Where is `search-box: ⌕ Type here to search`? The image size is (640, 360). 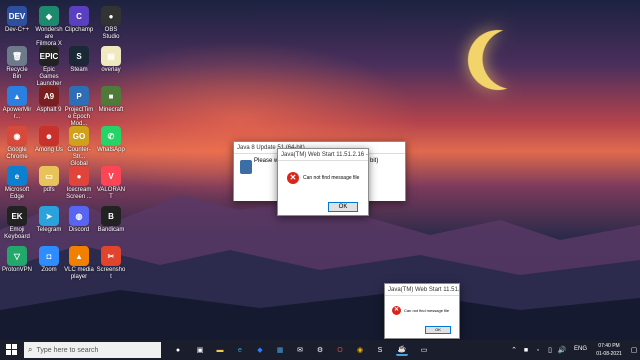
search-box: ⌕ Type here to search is located at coordinates (92, 350).